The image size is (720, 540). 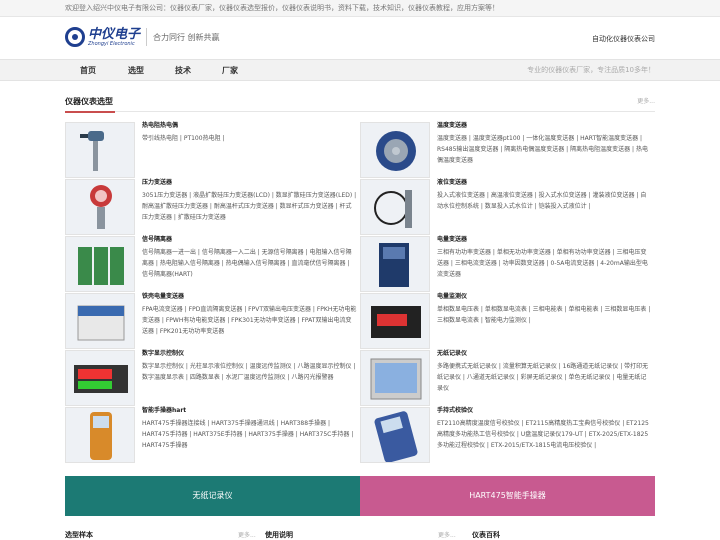 What do you see at coordinates (163, 354) in the screenshot?
I see `product-title: 数字显示控制仪` at bounding box center [163, 354].